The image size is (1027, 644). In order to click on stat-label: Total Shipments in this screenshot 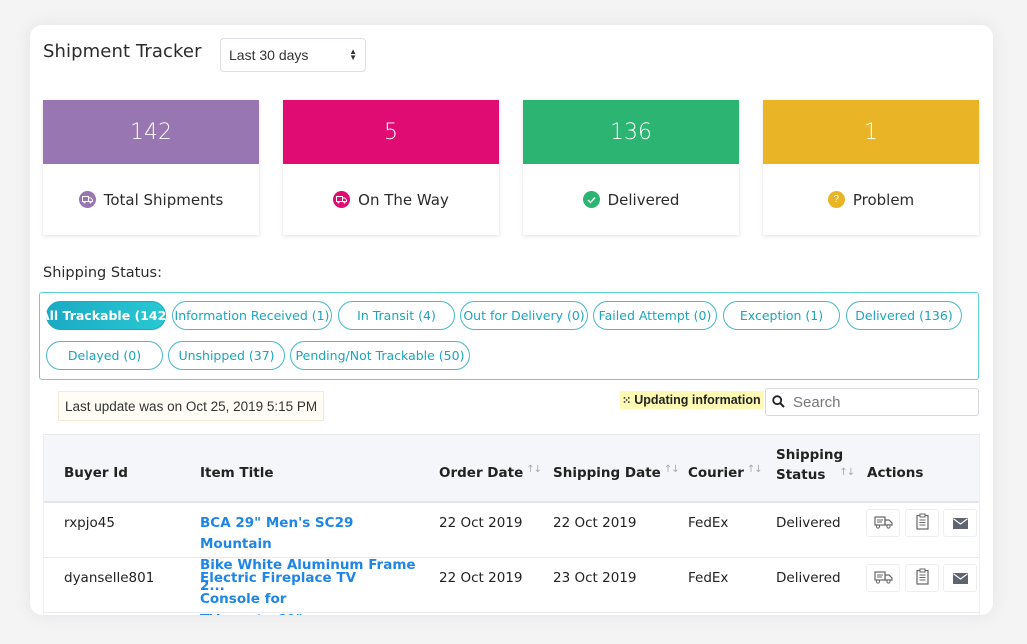, I will do `click(163, 199)`.